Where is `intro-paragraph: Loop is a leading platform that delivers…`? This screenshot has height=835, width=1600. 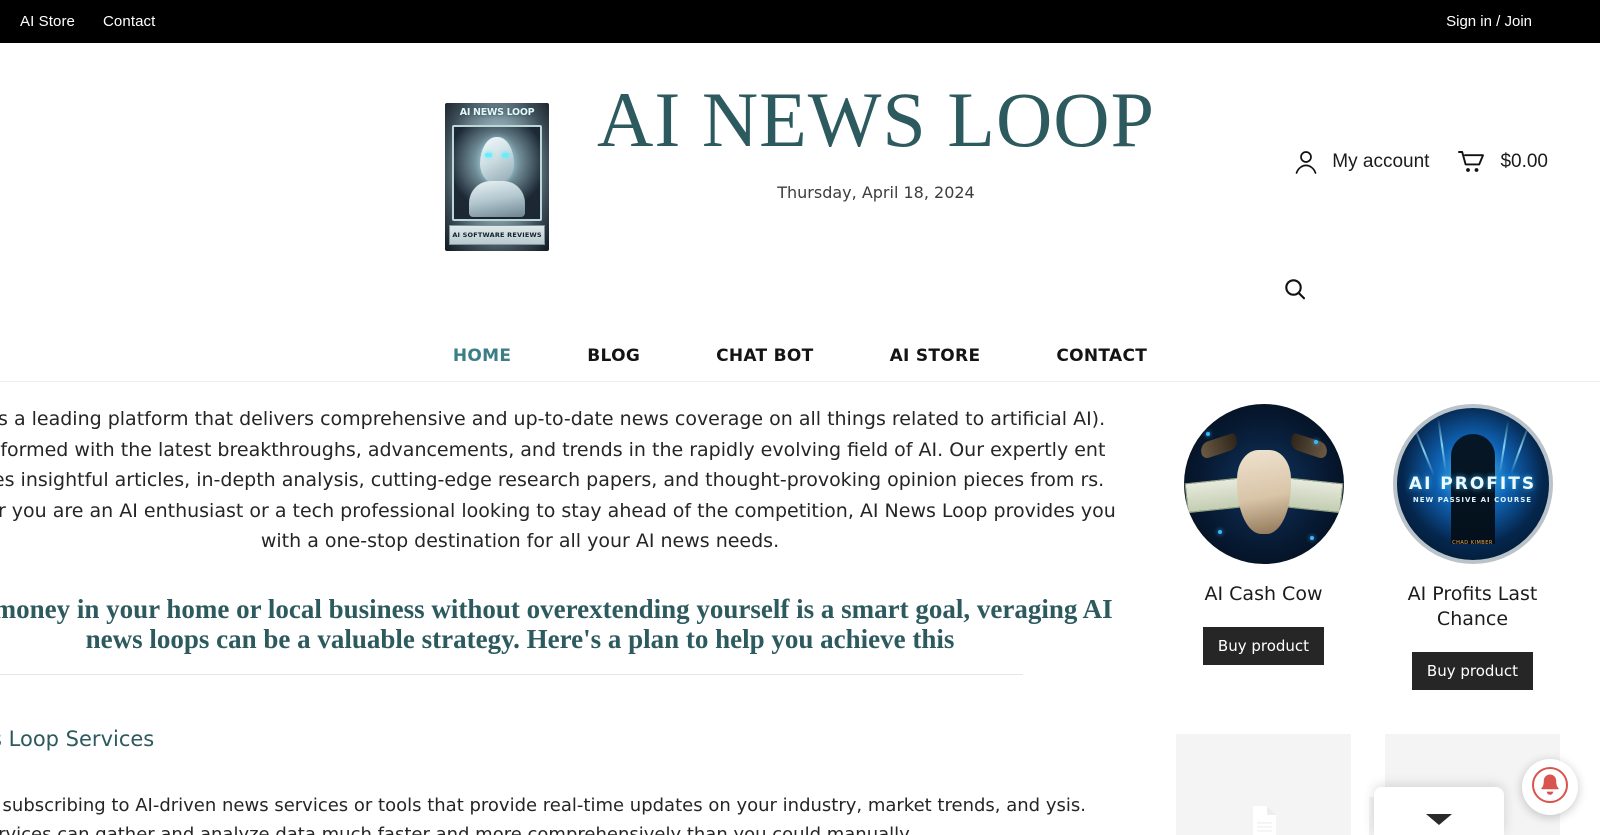 intro-paragraph: Loop is a leading platform that delivers… is located at coordinates (561, 480).